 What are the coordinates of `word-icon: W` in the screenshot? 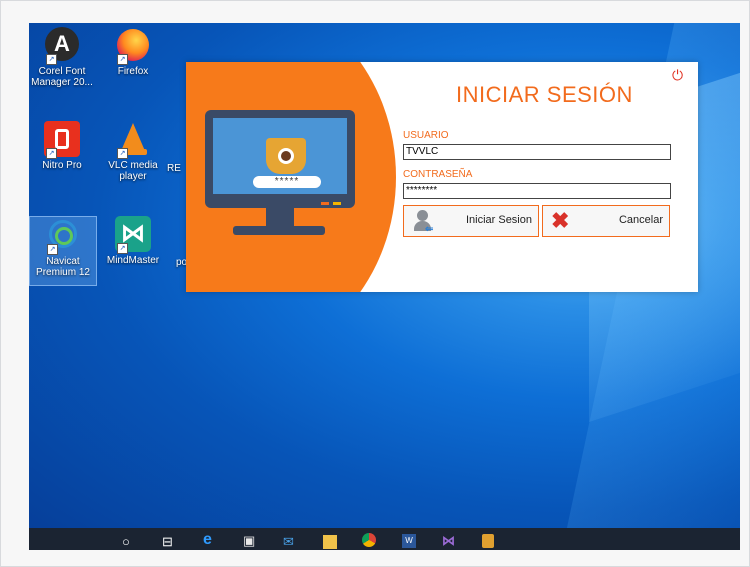 It's located at (409, 541).